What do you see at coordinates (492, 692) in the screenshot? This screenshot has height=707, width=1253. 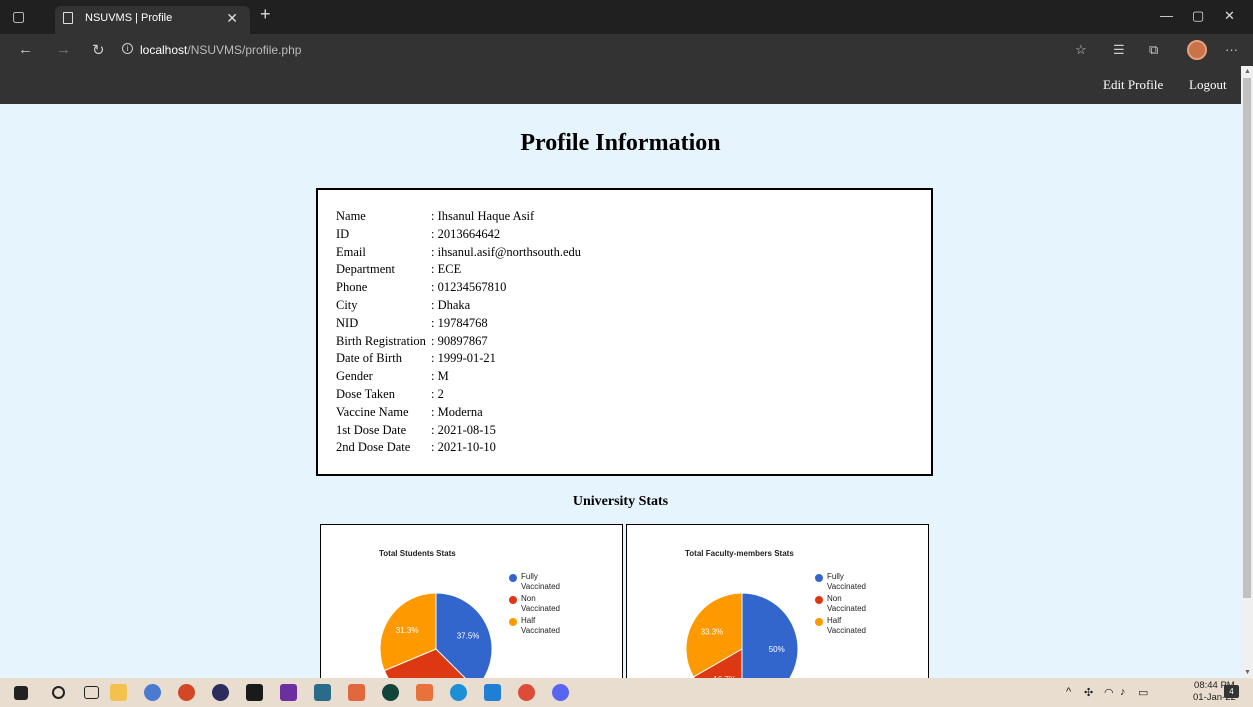 I see `vscode-icon` at bounding box center [492, 692].